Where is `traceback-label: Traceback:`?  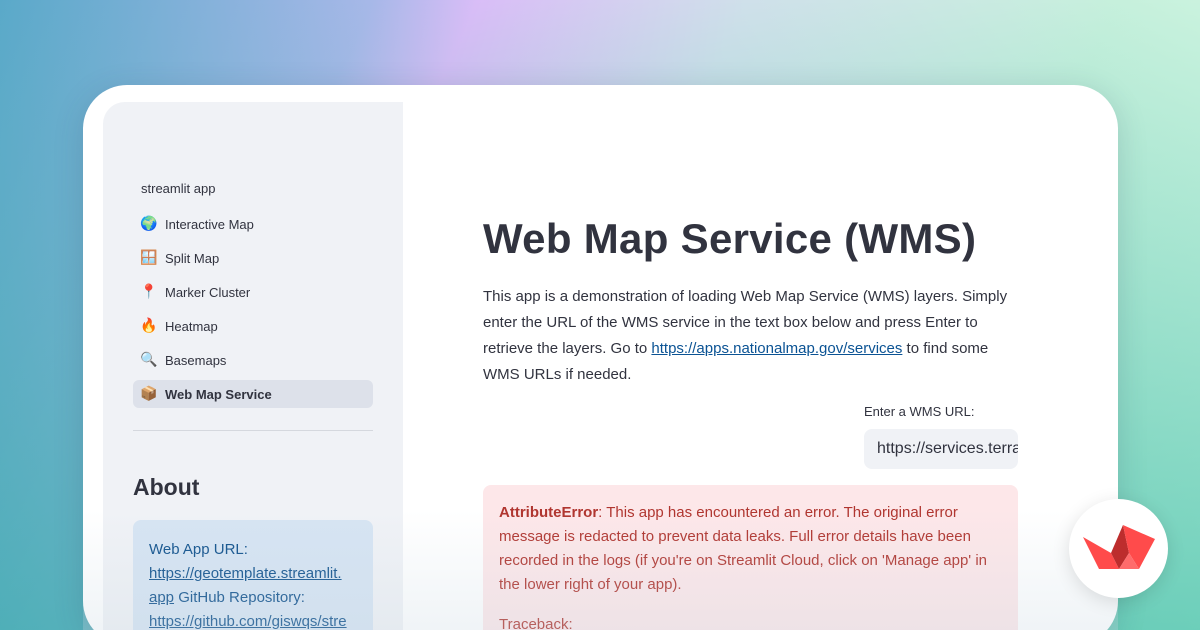
traceback-label: Traceback: is located at coordinates (536, 623).